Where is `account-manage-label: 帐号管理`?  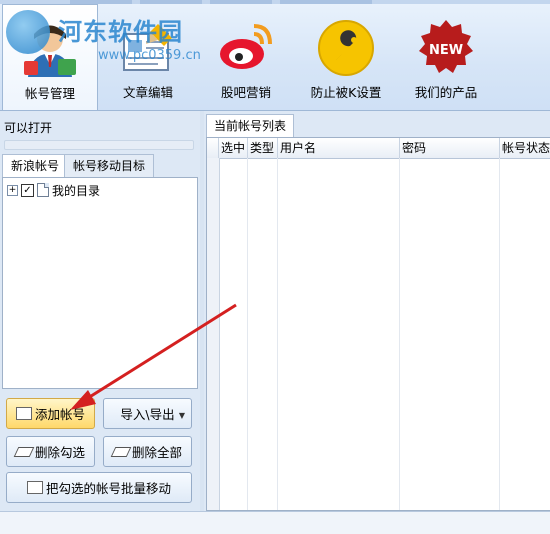 account-manage-label: 帐号管理 is located at coordinates (49, 93).